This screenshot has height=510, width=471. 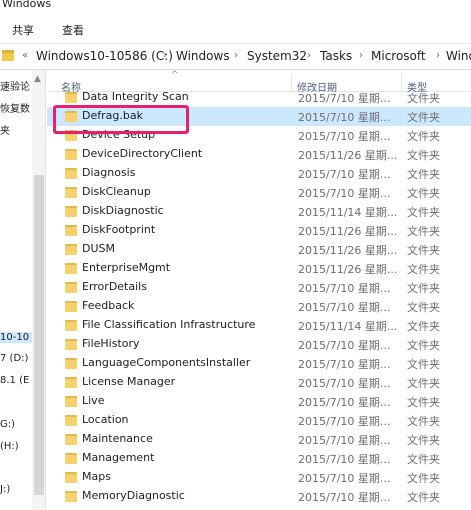 I want to click on breadcrumb-microsoft: Microsoft, so click(x=398, y=56).